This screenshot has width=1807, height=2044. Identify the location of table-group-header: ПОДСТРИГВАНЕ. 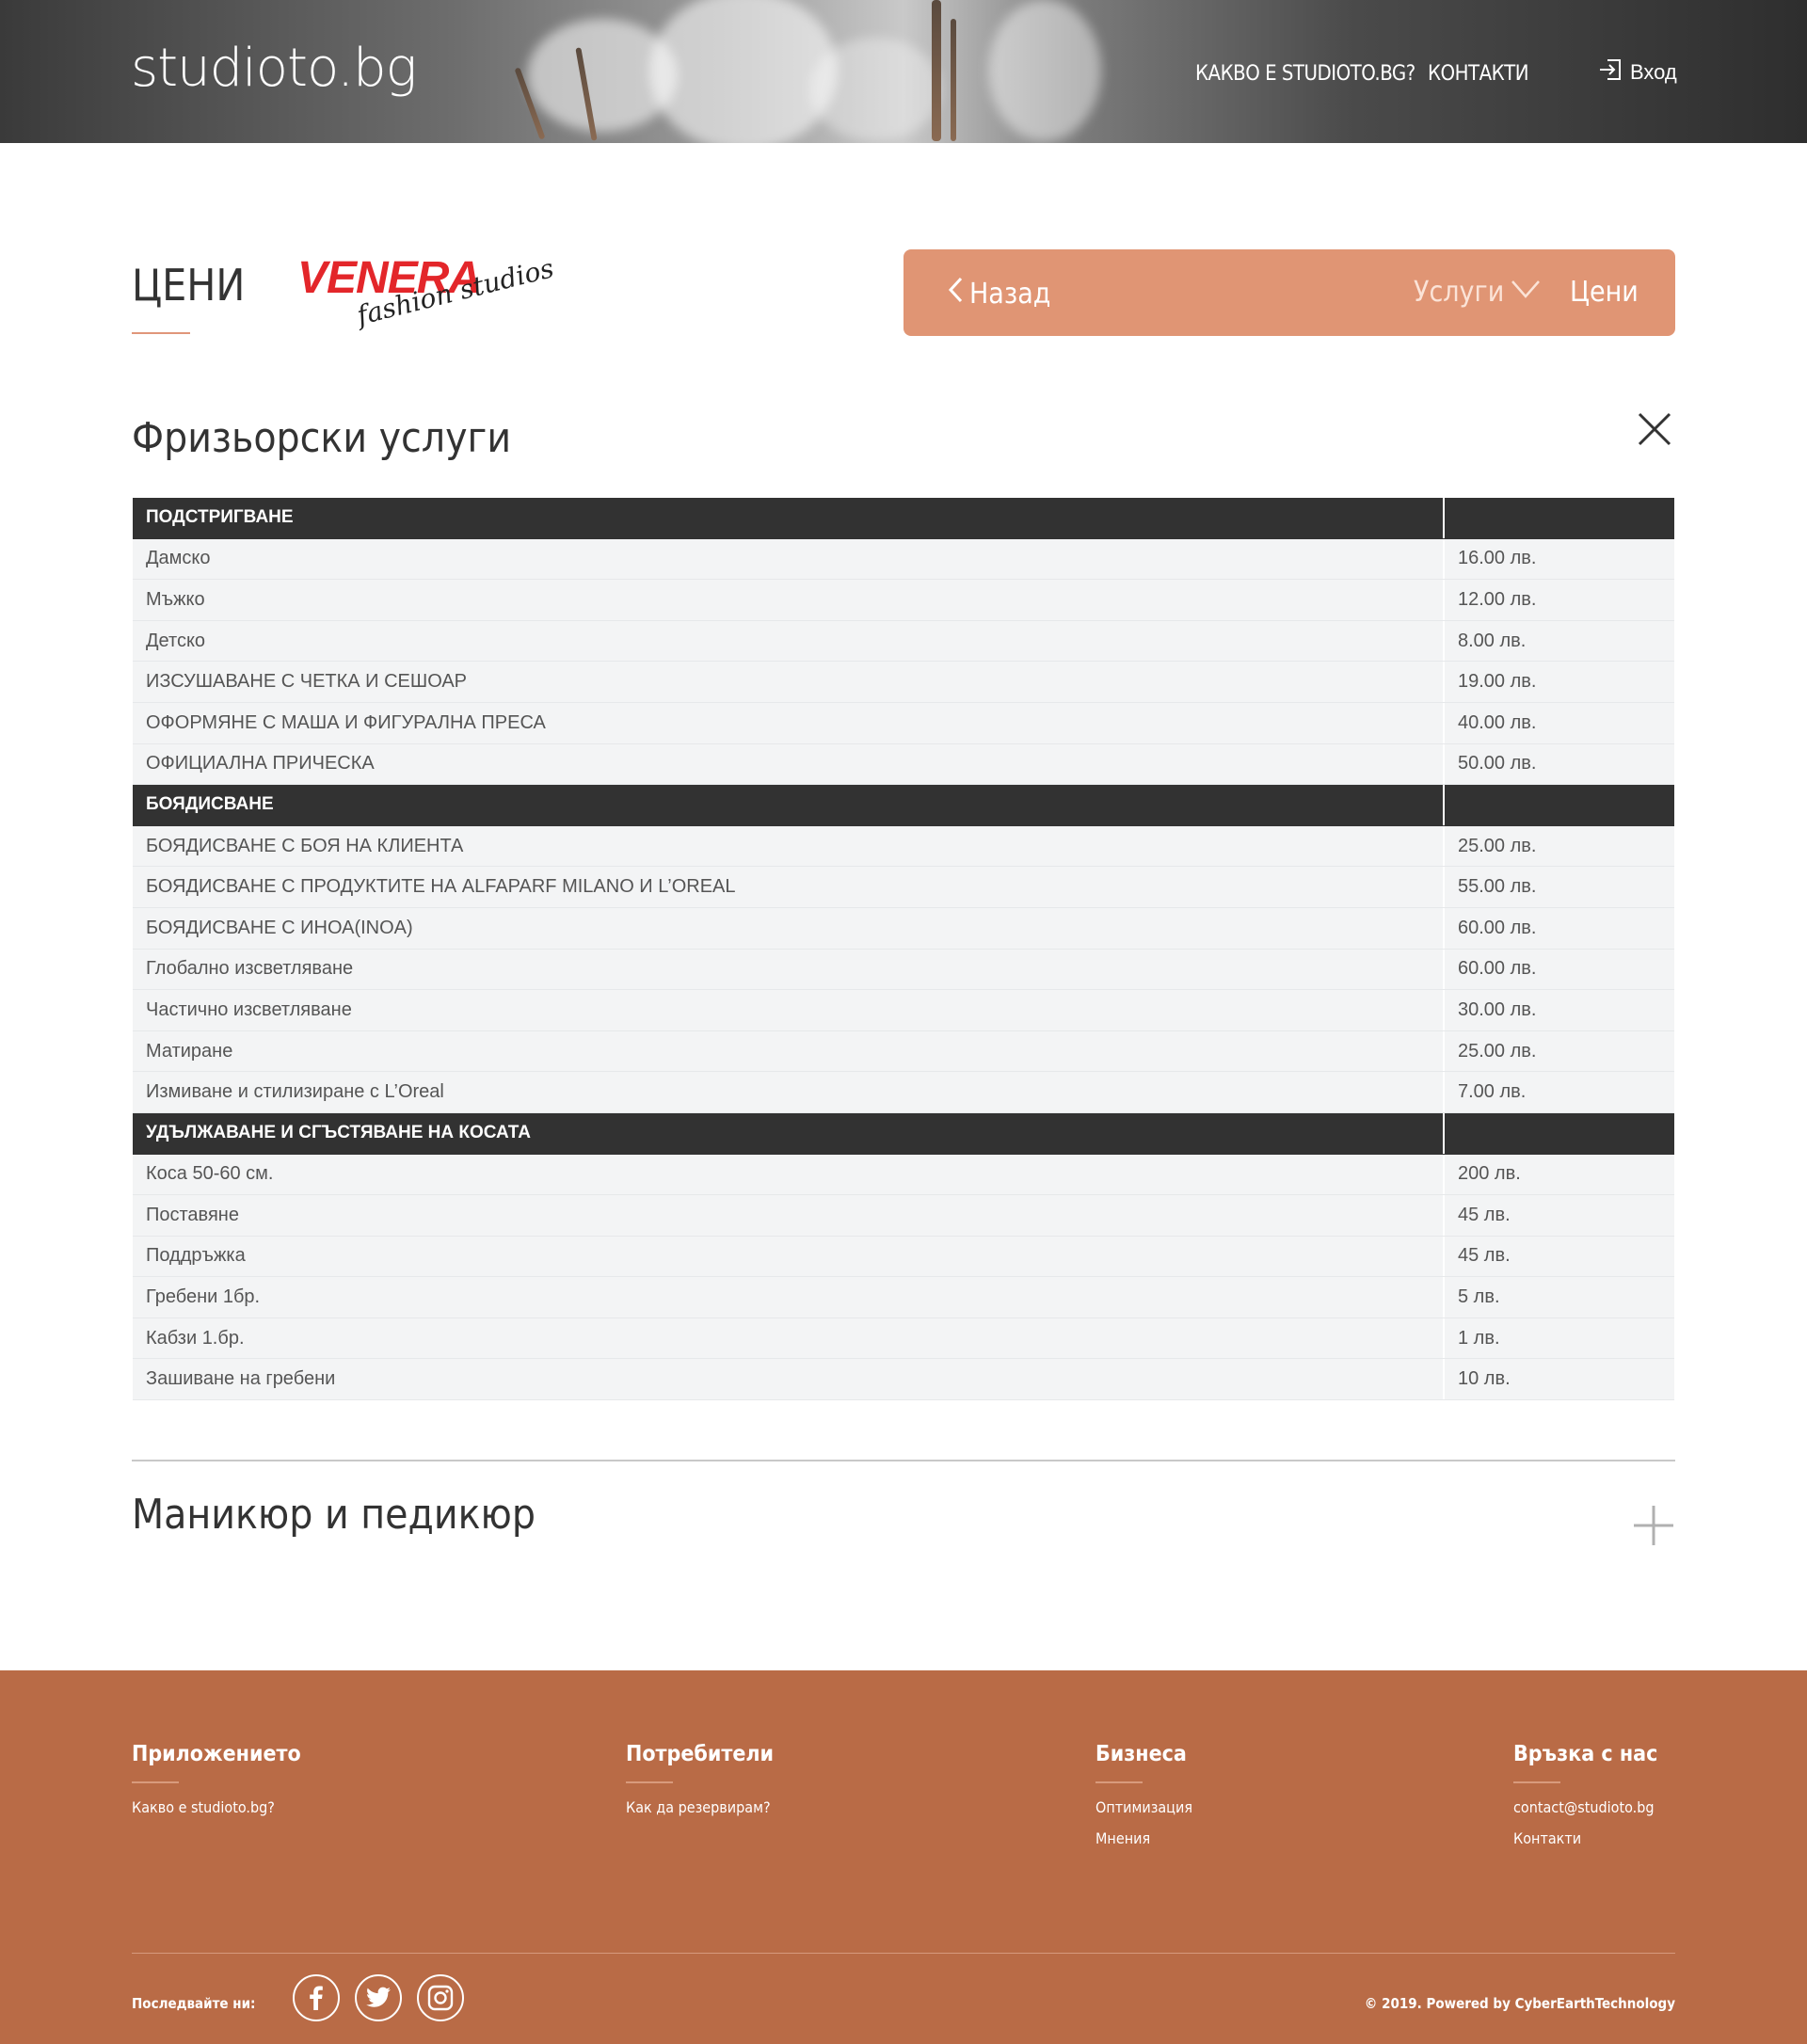
(903, 518).